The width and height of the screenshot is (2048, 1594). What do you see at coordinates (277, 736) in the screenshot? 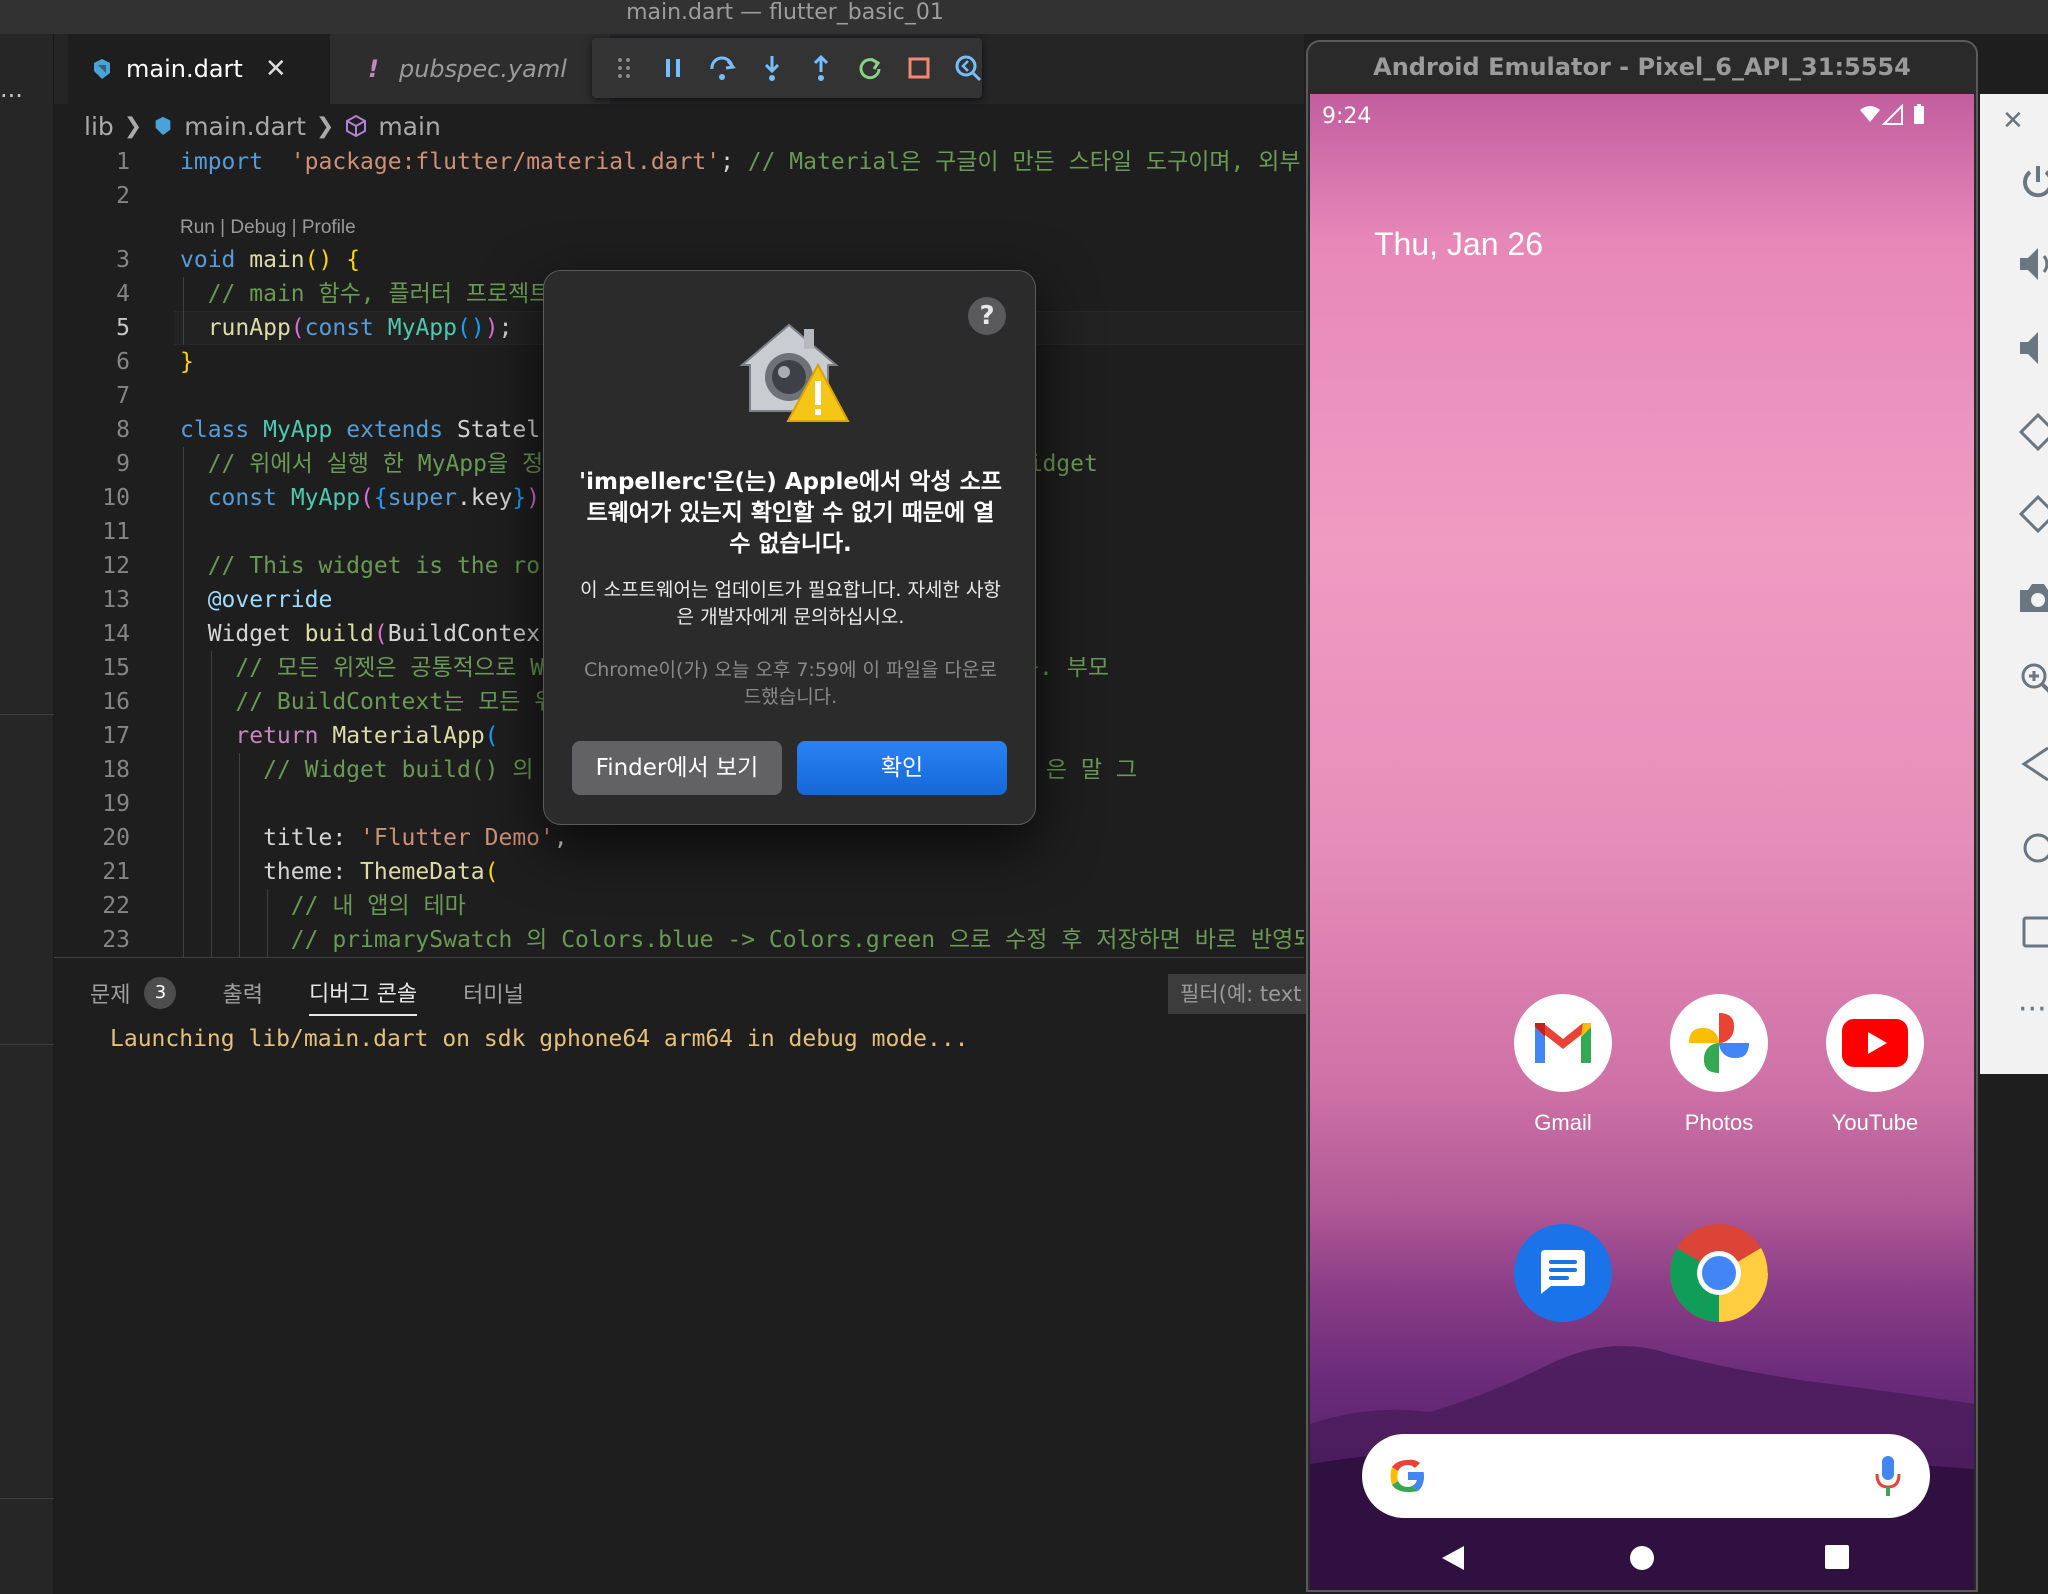
I see `code-token: return` at bounding box center [277, 736].